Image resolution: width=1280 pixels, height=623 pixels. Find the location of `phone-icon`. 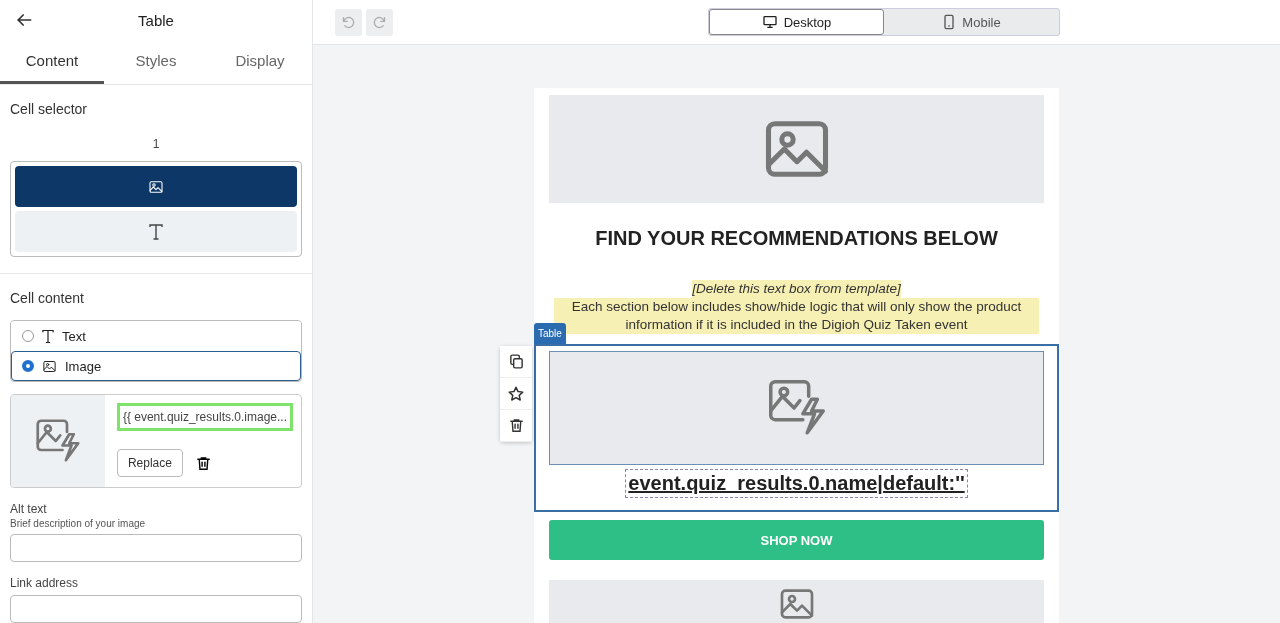

phone-icon is located at coordinates (949, 22).